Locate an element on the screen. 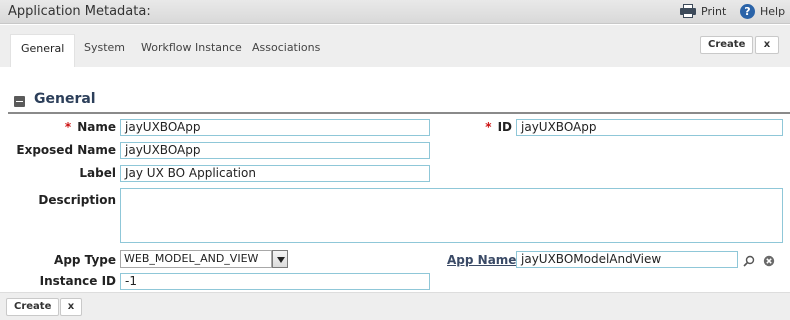 This screenshot has width=790, height=320. close-button: x is located at coordinates (767, 45).